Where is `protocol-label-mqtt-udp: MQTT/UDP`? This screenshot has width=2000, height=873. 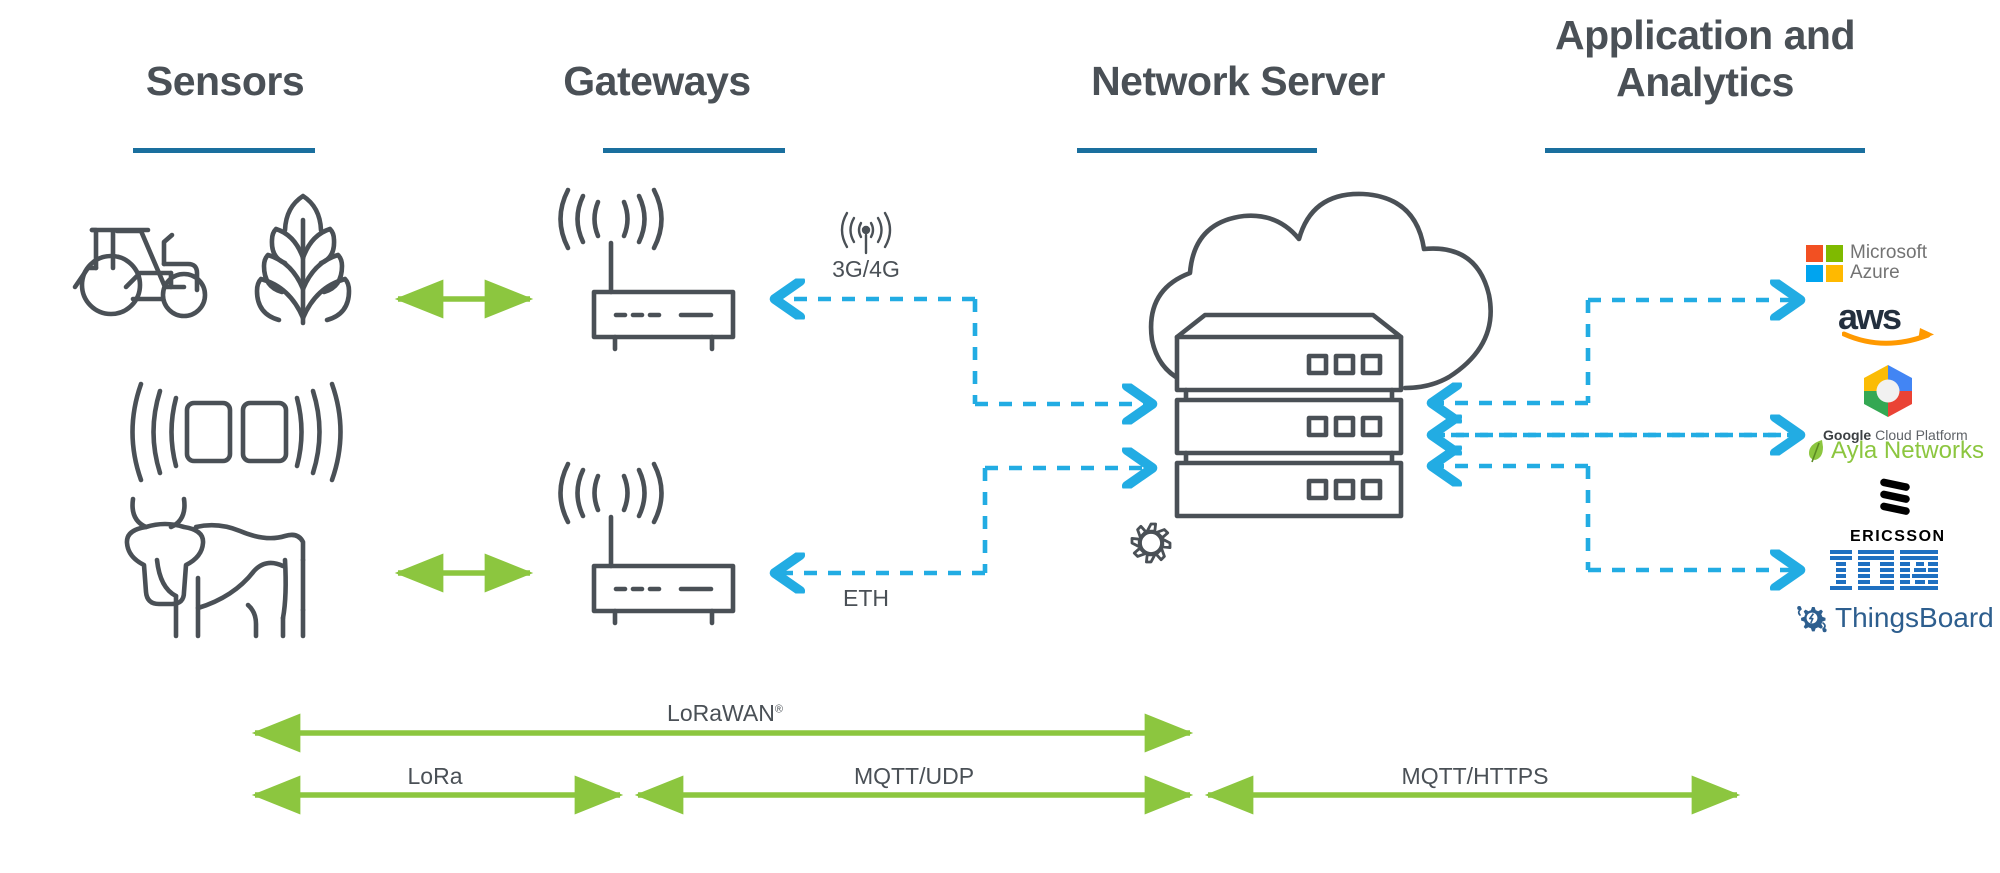
protocol-label-mqtt-udp: MQTT/UDP is located at coordinates (914, 776).